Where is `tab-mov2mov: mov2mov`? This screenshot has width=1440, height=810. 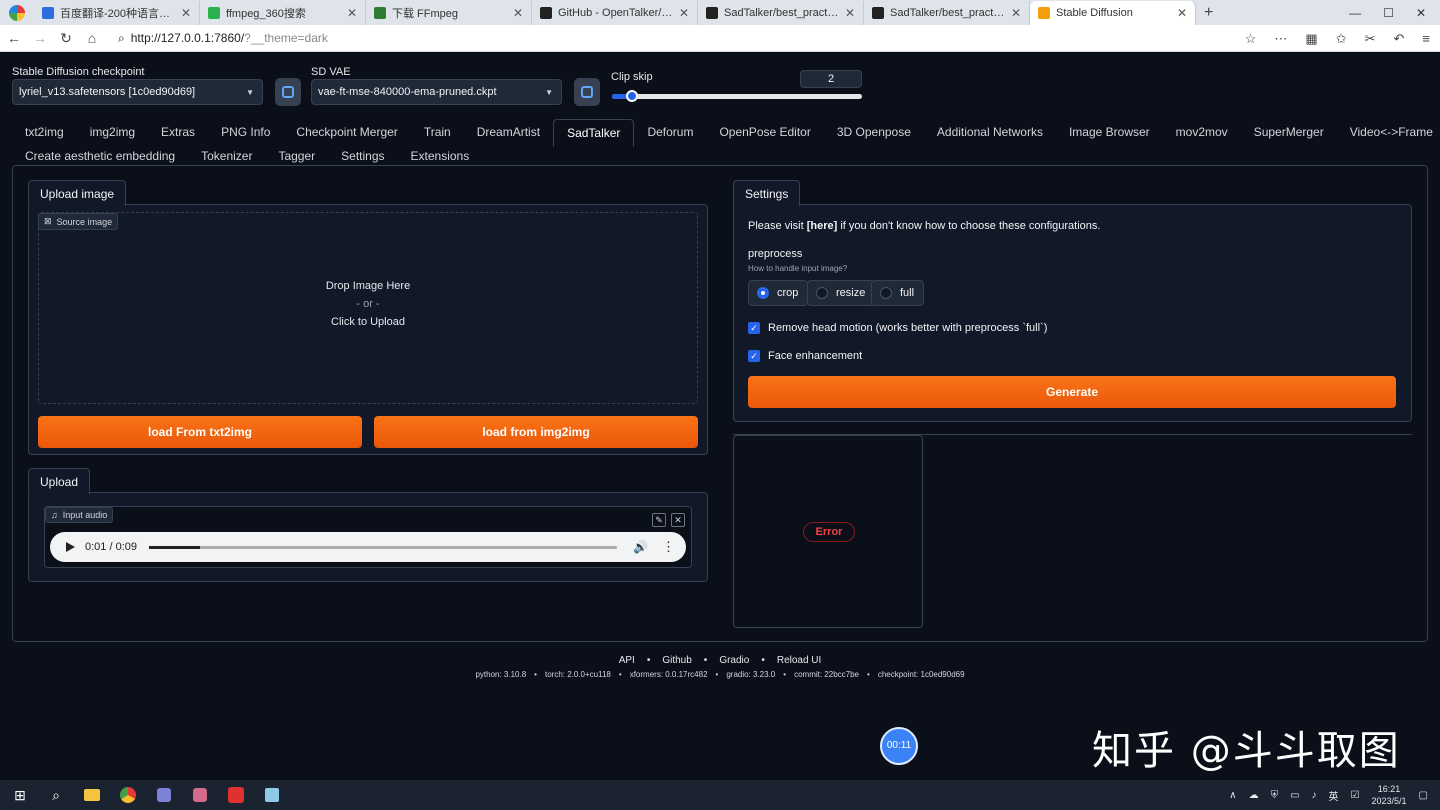 tab-mov2mov: mov2mov is located at coordinates (1202, 133).